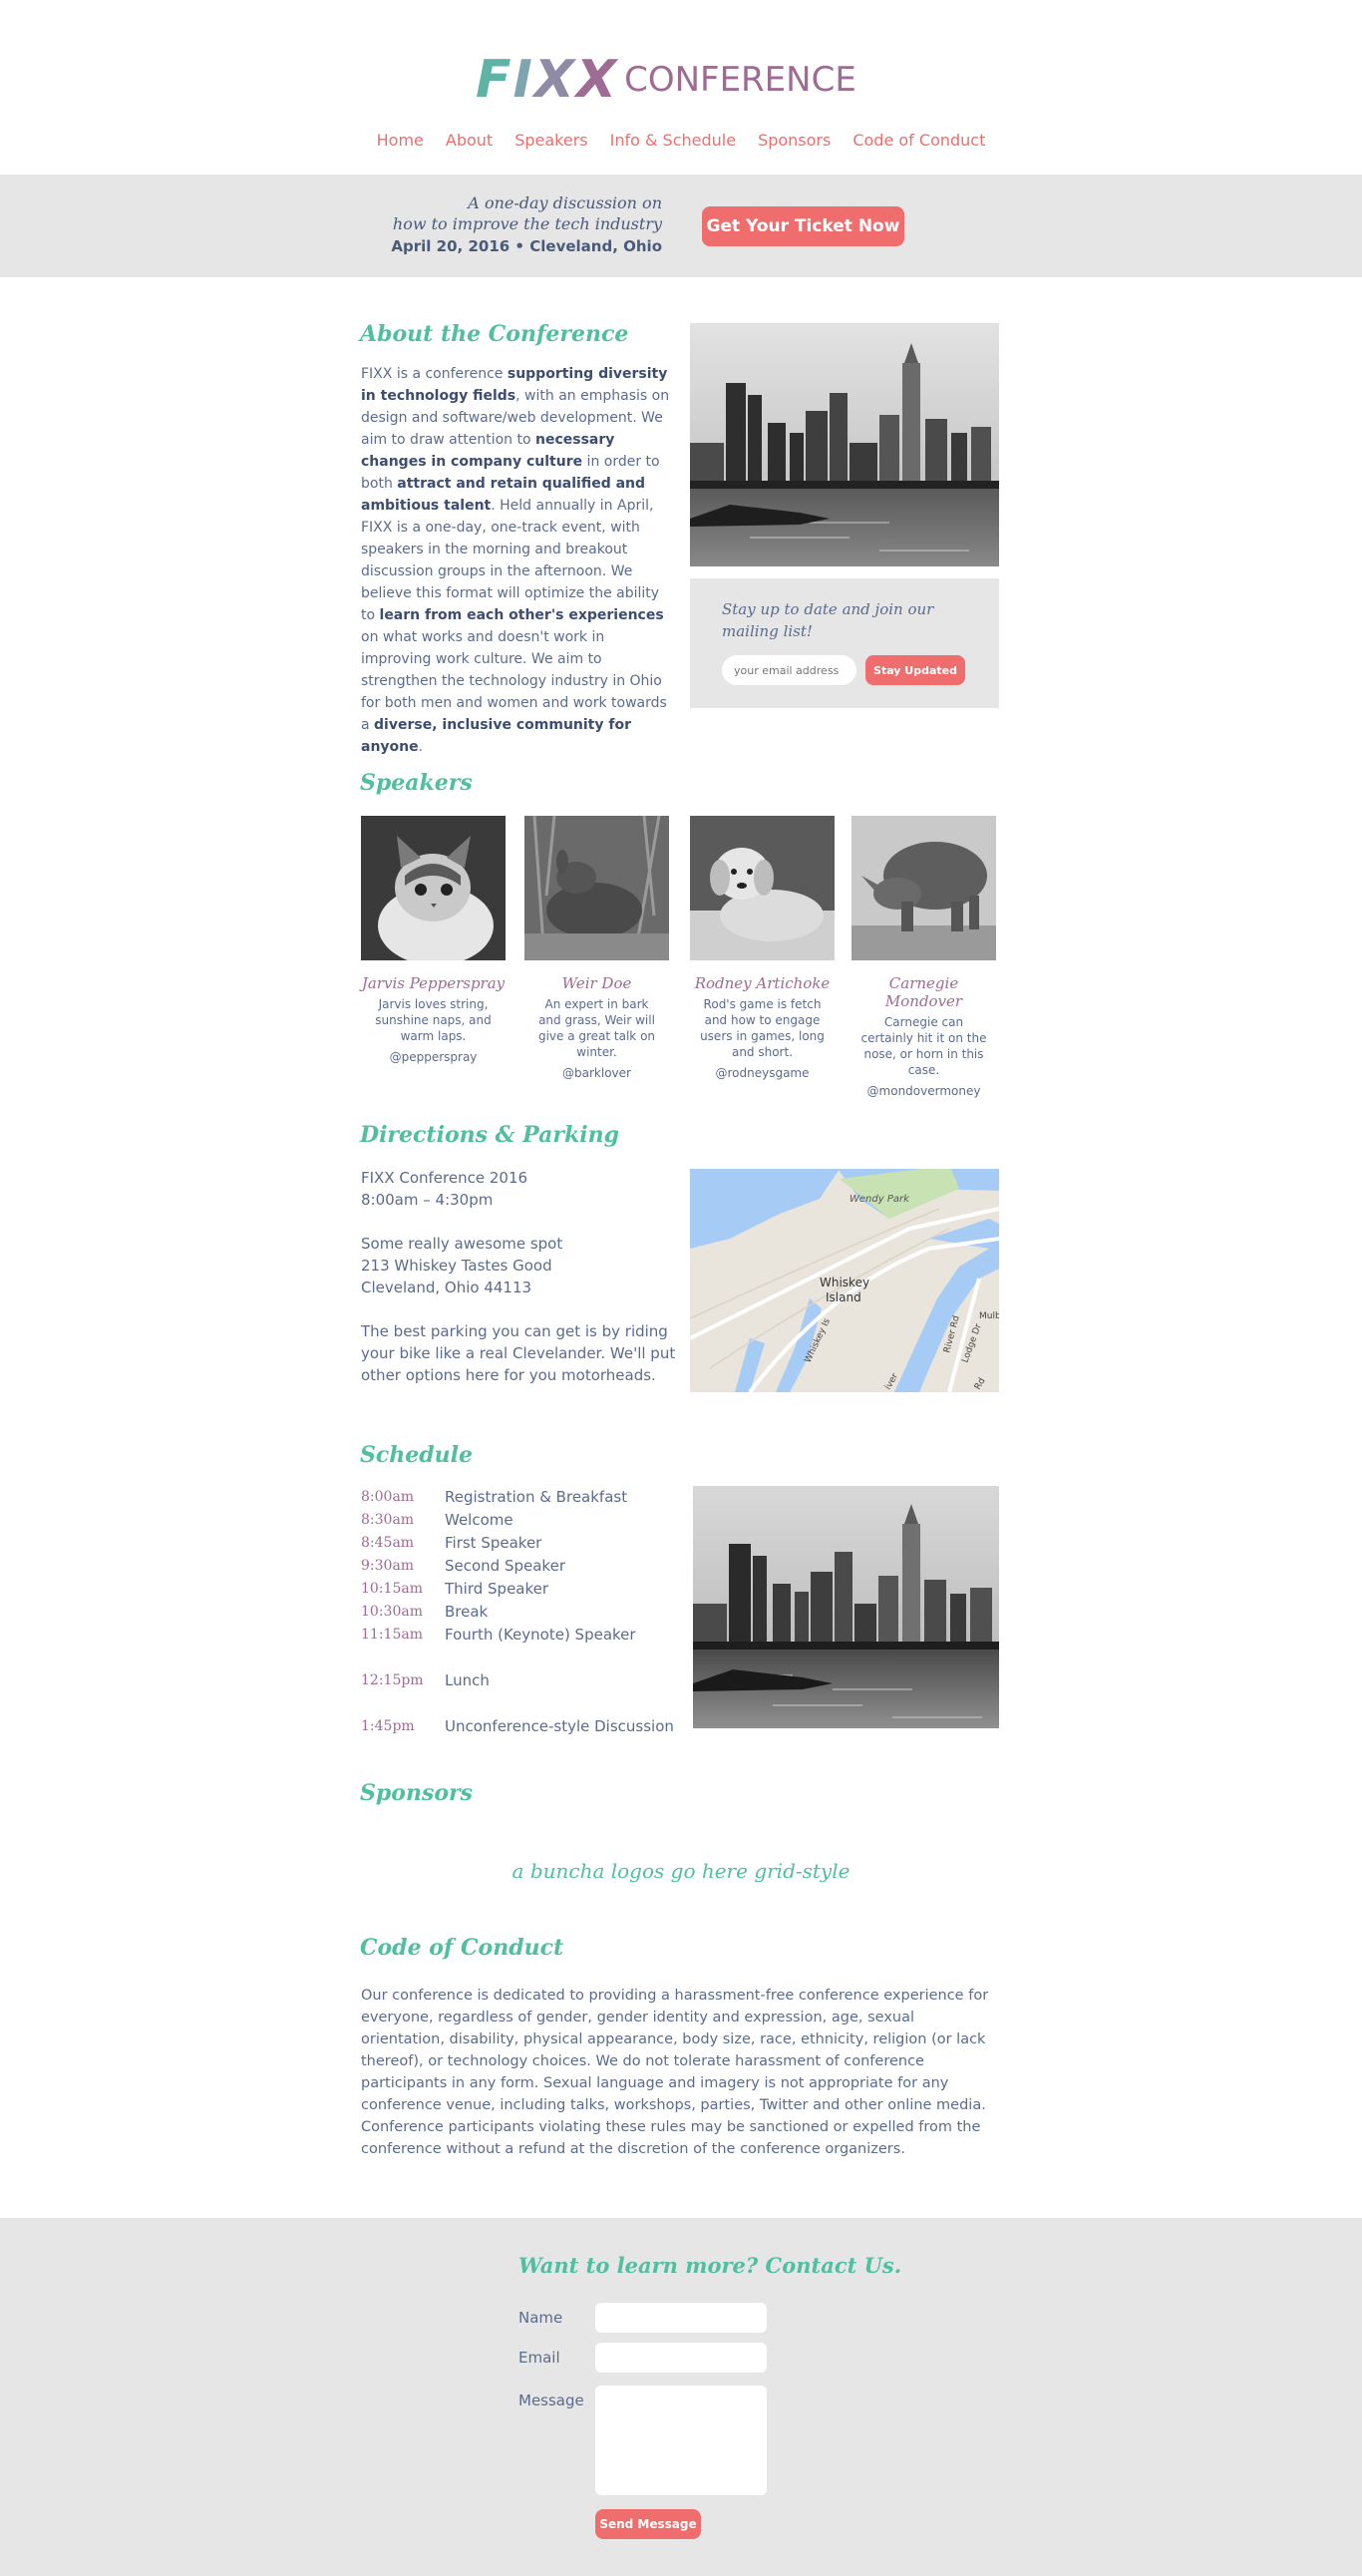 The image size is (1362, 2576). What do you see at coordinates (710, 2265) in the screenshot?
I see `contact-title: Want to learn more? Contact Us.` at bounding box center [710, 2265].